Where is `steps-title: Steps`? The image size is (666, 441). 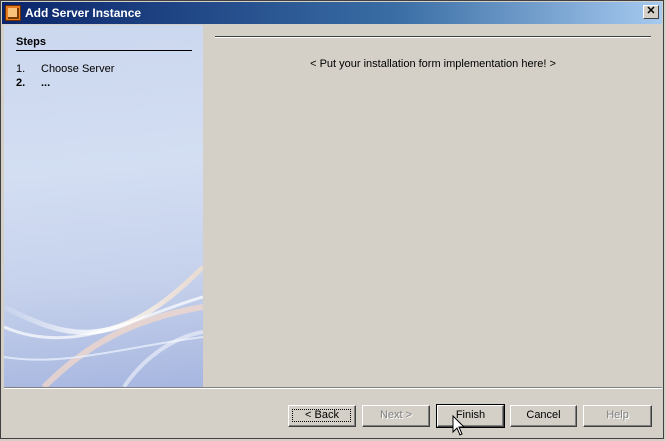 steps-title: Steps is located at coordinates (31, 42).